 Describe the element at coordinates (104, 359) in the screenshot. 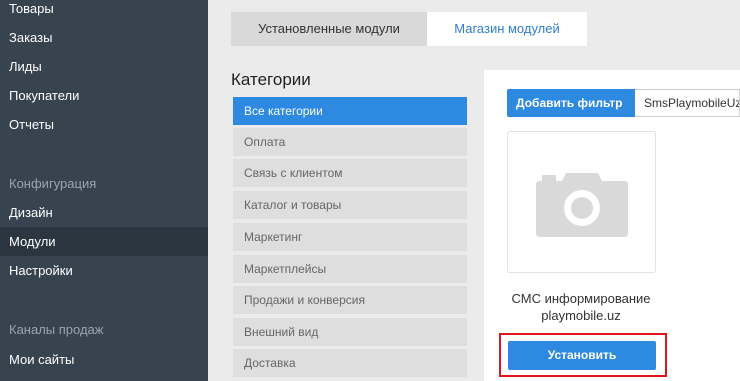

I see `sidebar-item-my-sites: Мои сайты` at that location.